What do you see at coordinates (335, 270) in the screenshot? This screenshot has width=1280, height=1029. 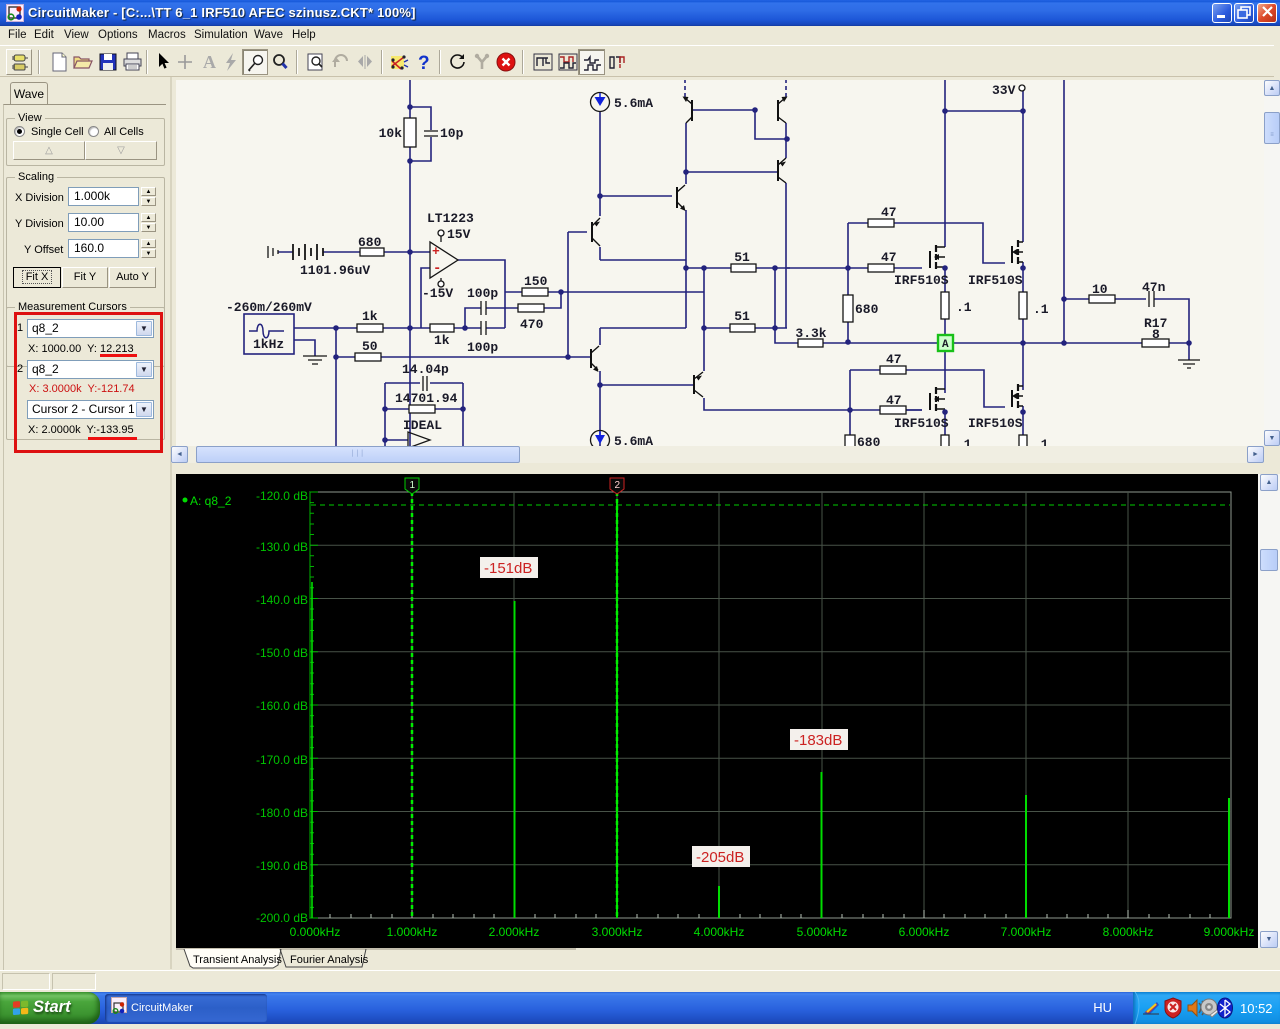 I see `svg-text: 1101.96uV` at bounding box center [335, 270].